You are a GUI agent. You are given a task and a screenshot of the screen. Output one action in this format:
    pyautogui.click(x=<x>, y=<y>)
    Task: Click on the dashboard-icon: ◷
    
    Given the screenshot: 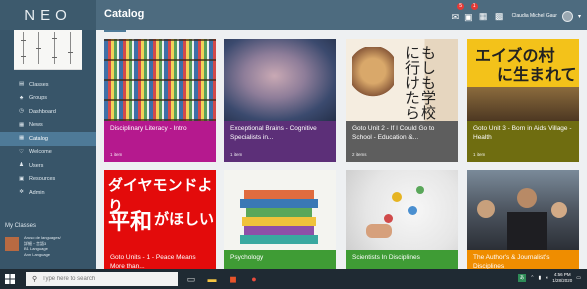 What is the action you would take?
    pyautogui.click(x=21, y=111)
    